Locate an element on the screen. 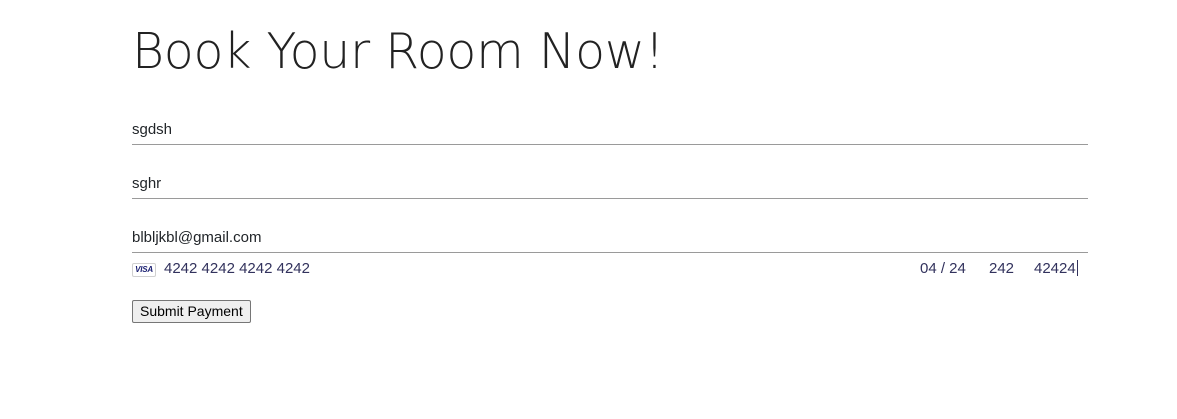 The height and width of the screenshot is (419, 1177). first-name-field-wrapper is located at coordinates (610, 129).